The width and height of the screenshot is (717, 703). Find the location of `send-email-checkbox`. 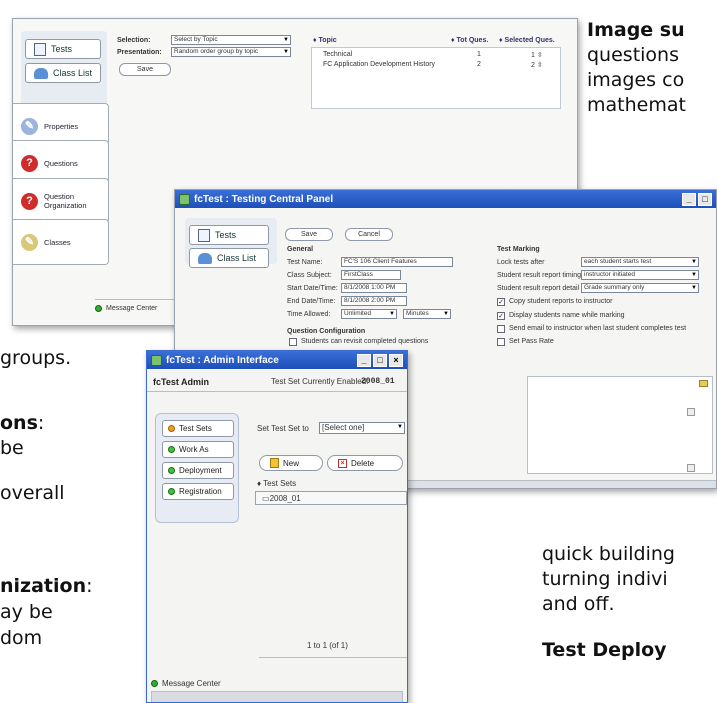

send-email-checkbox is located at coordinates (501, 329).